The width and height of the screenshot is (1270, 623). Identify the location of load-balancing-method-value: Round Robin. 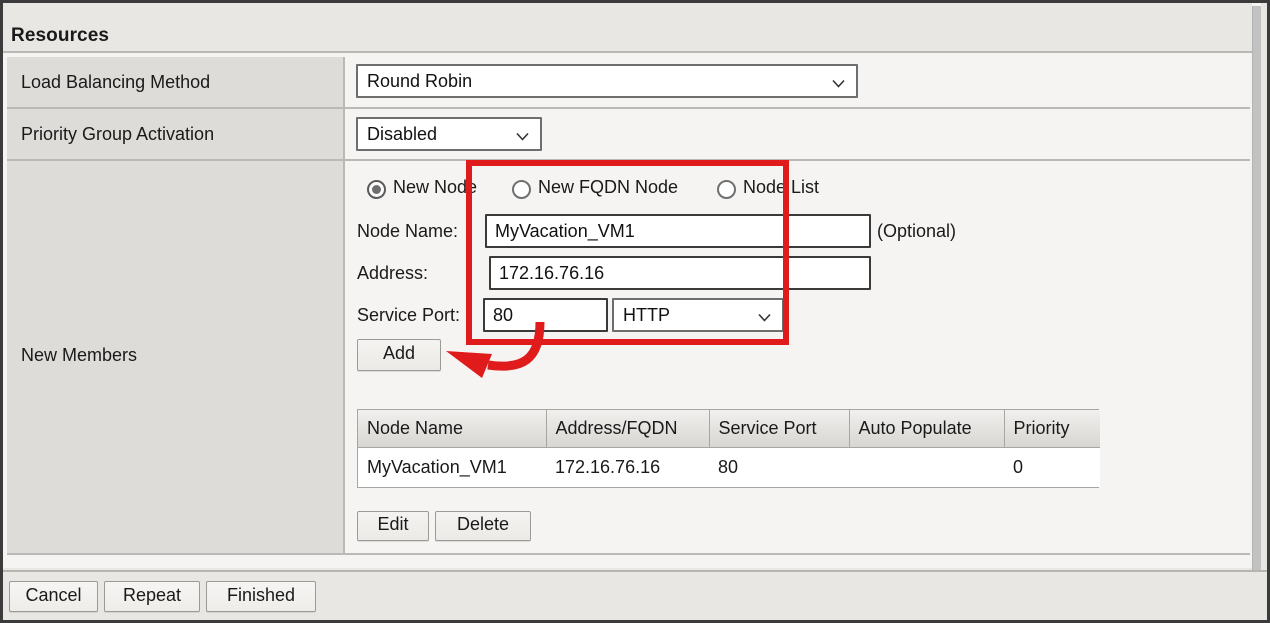
(420, 81).